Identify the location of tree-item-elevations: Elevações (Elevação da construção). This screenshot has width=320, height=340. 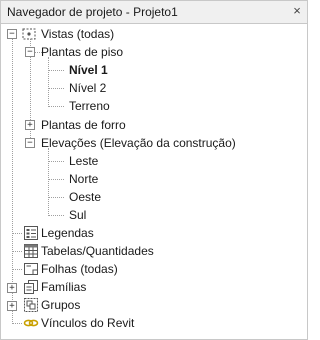
(137, 143).